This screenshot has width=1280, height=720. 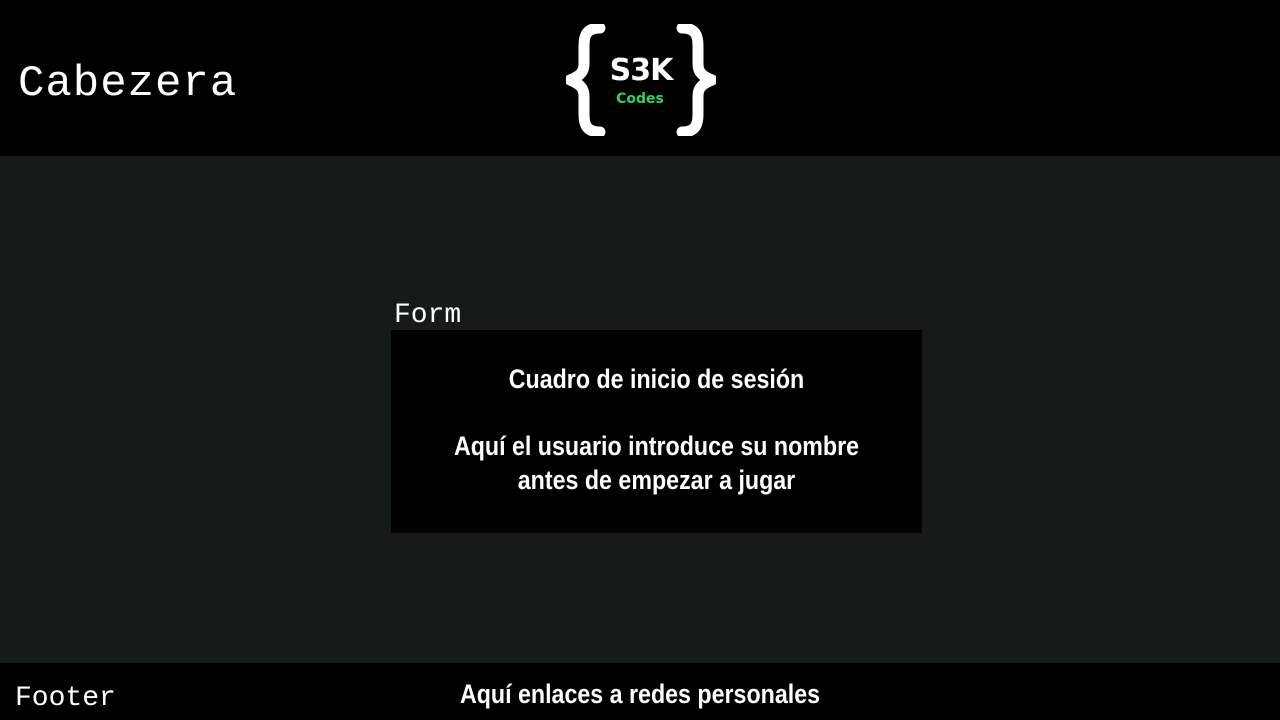 What do you see at coordinates (428, 315) in the screenshot?
I see `form-label: Form` at bounding box center [428, 315].